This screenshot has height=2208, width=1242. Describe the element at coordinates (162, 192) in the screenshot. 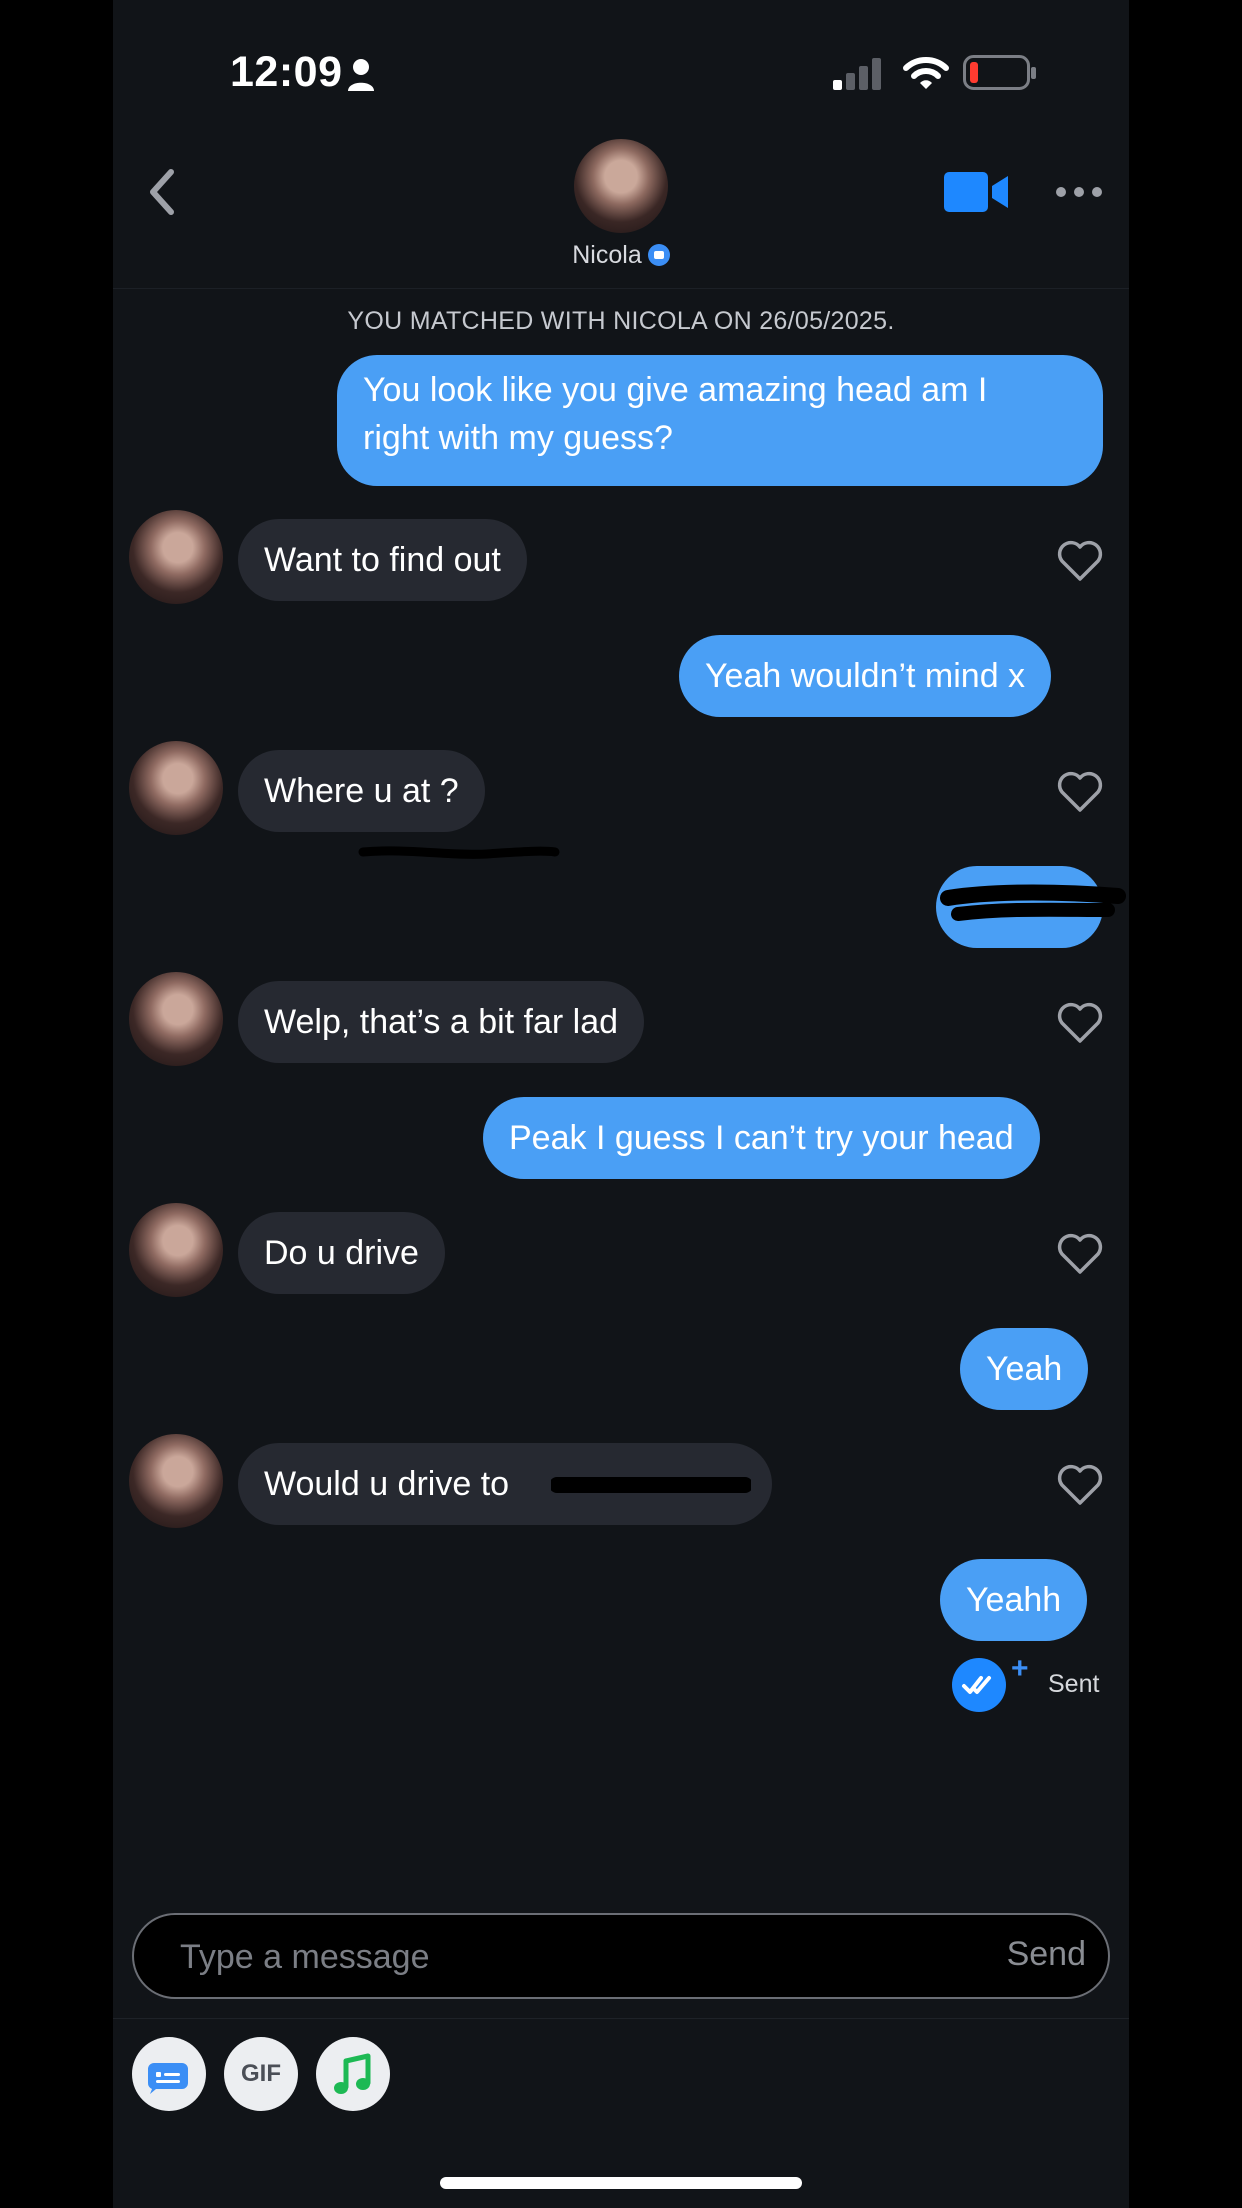

I see `back-chevron-icon` at that location.